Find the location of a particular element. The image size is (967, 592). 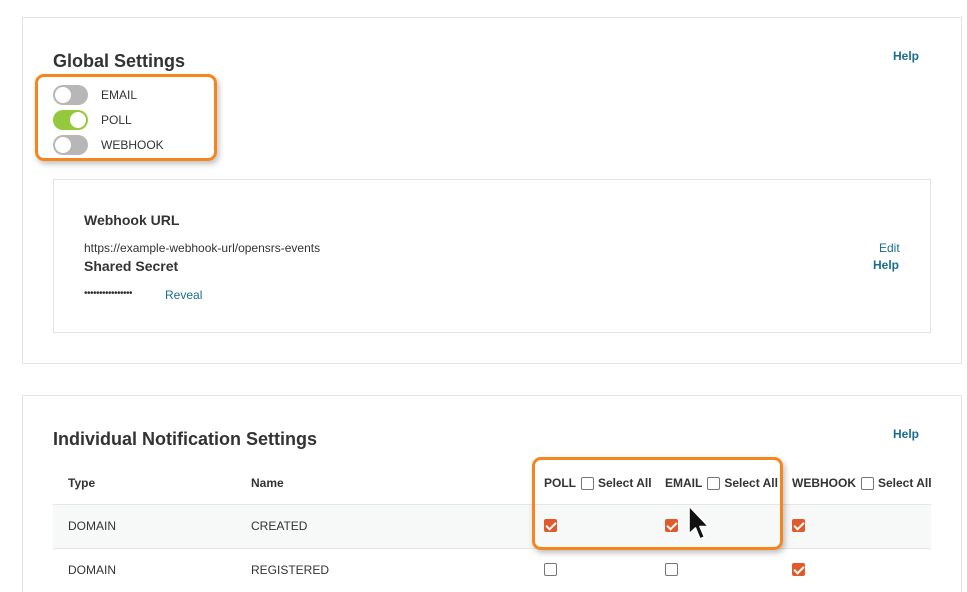

name-header-label: Name is located at coordinates (267, 483).